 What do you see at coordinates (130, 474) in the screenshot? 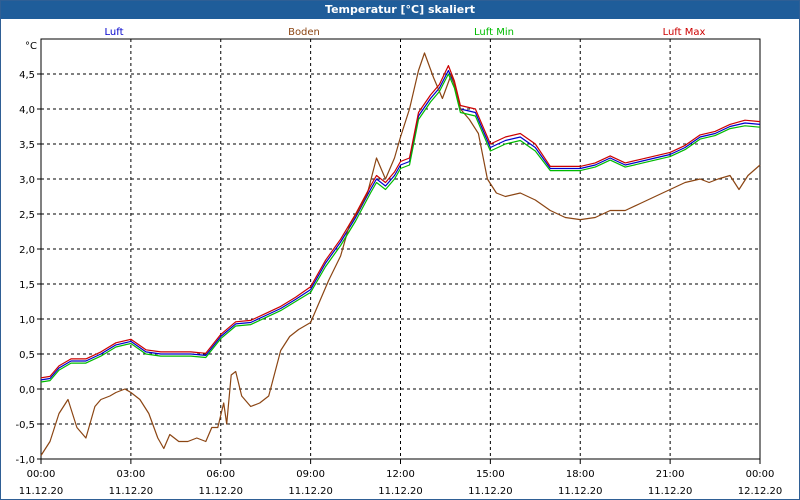
I see `x-tick-time-label: 03:00` at bounding box center [130, 474].